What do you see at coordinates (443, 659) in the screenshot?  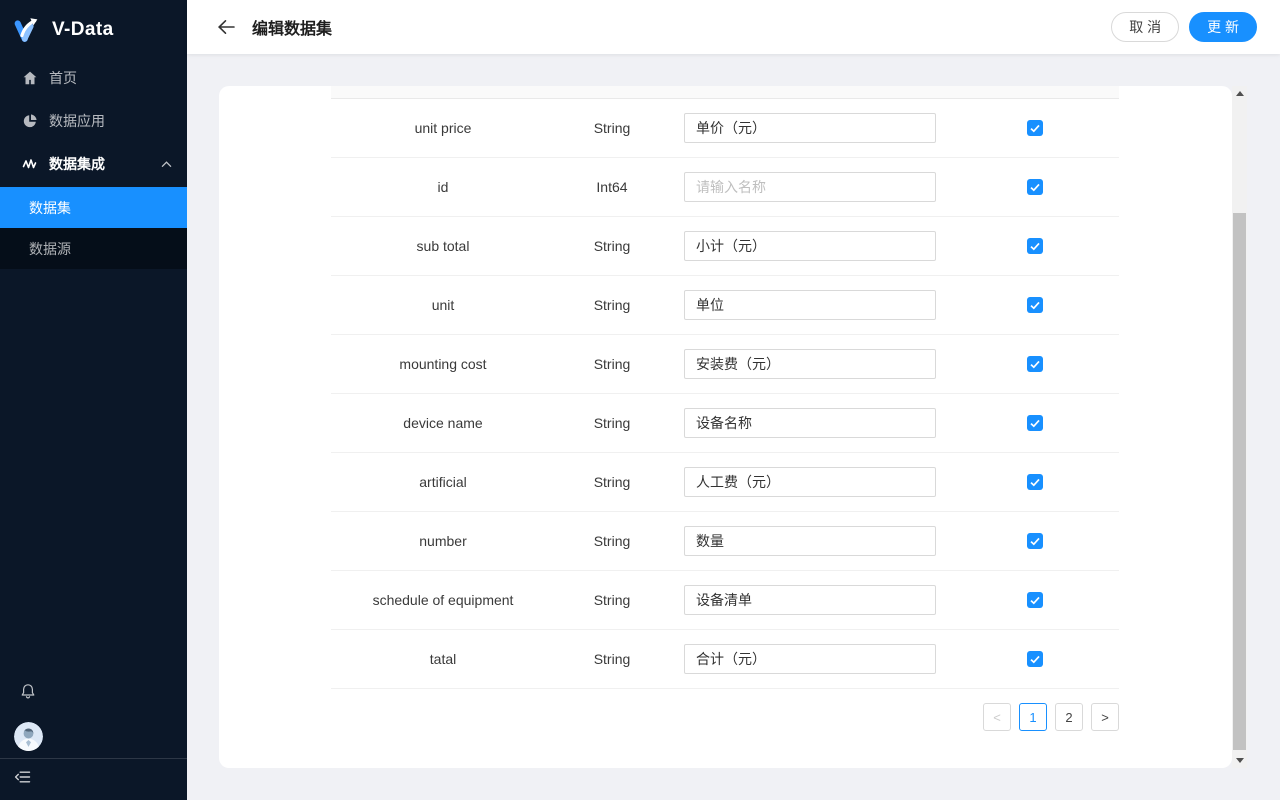 I see `field-name: tatal` at bounding box center [443, 659].